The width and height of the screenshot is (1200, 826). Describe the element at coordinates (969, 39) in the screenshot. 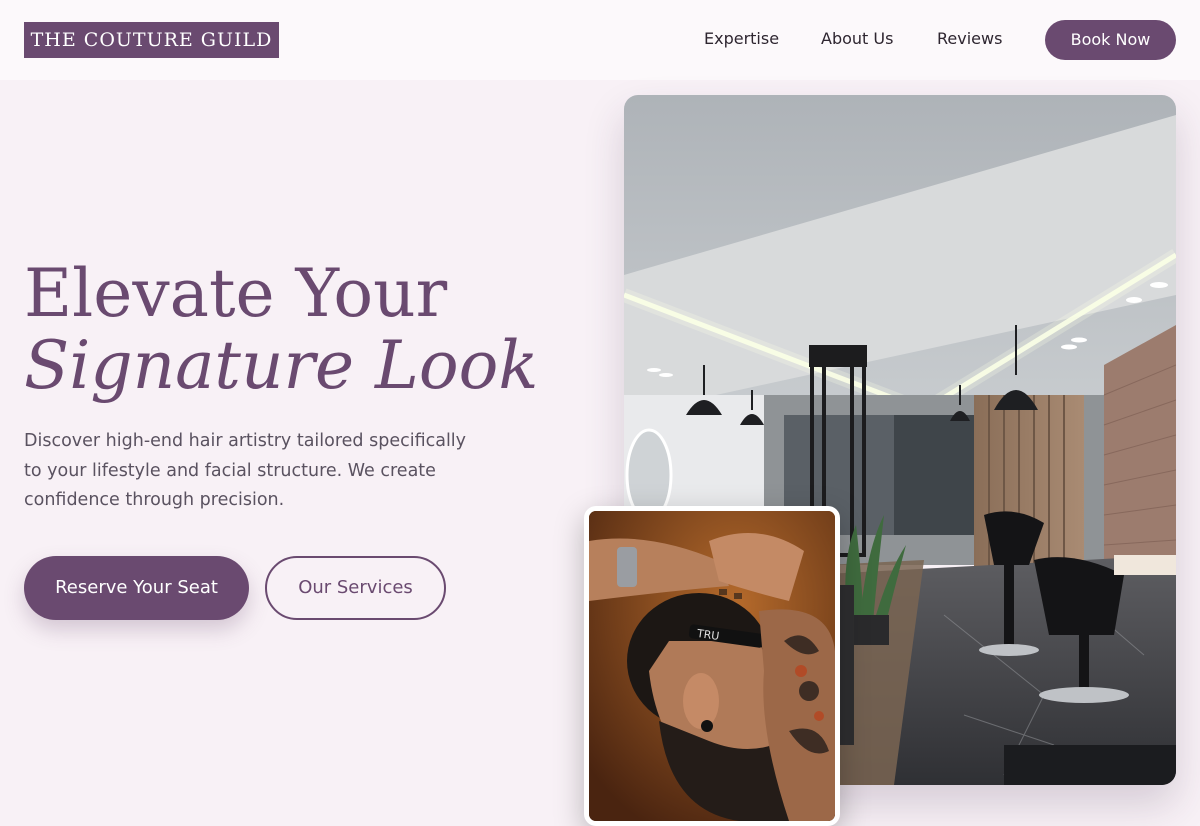

I see `nav-link-reviews: Reviews` at that location.